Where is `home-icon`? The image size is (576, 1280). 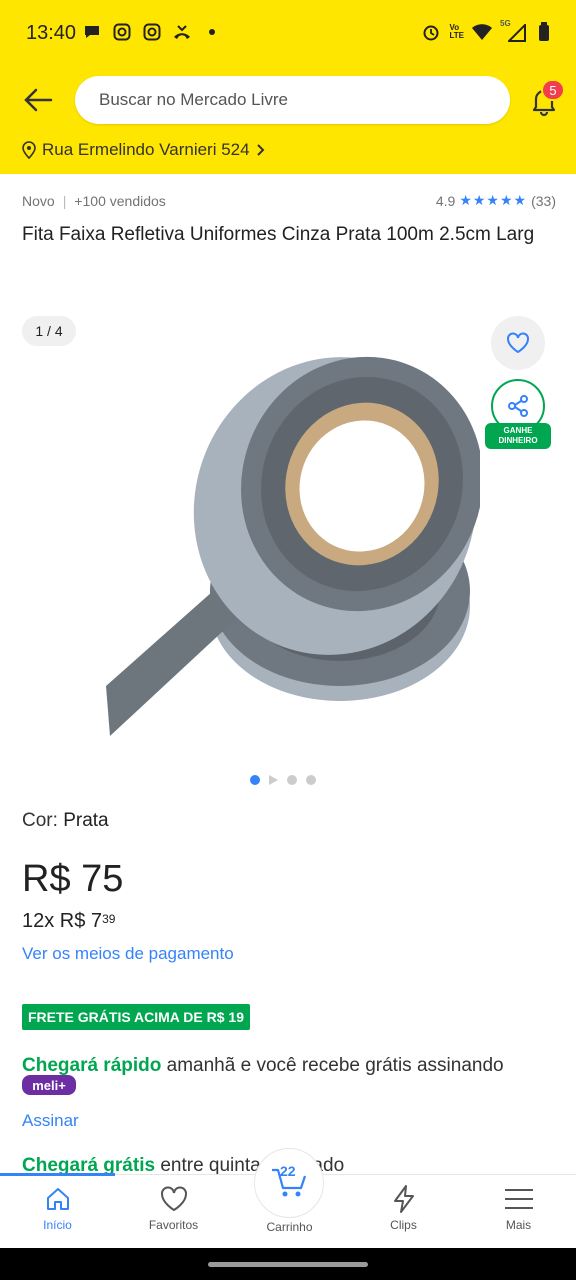 home-icon is located at coordinates (58, 1199).